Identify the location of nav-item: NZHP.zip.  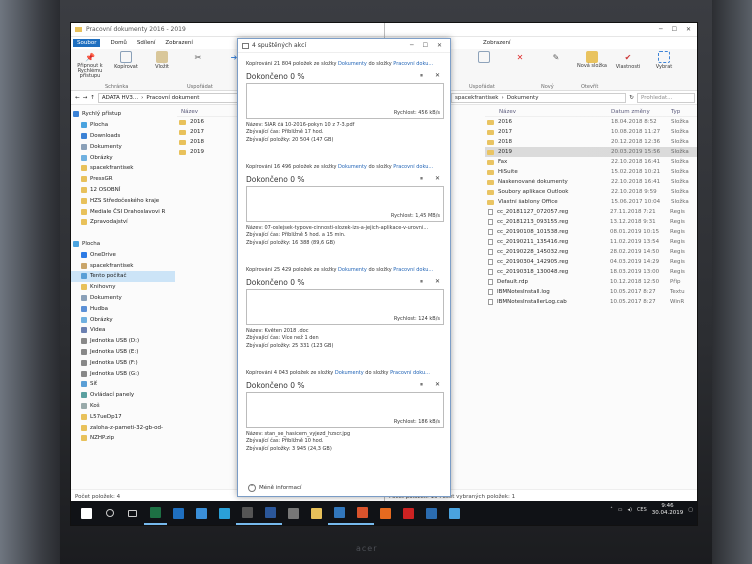
(123, 438).